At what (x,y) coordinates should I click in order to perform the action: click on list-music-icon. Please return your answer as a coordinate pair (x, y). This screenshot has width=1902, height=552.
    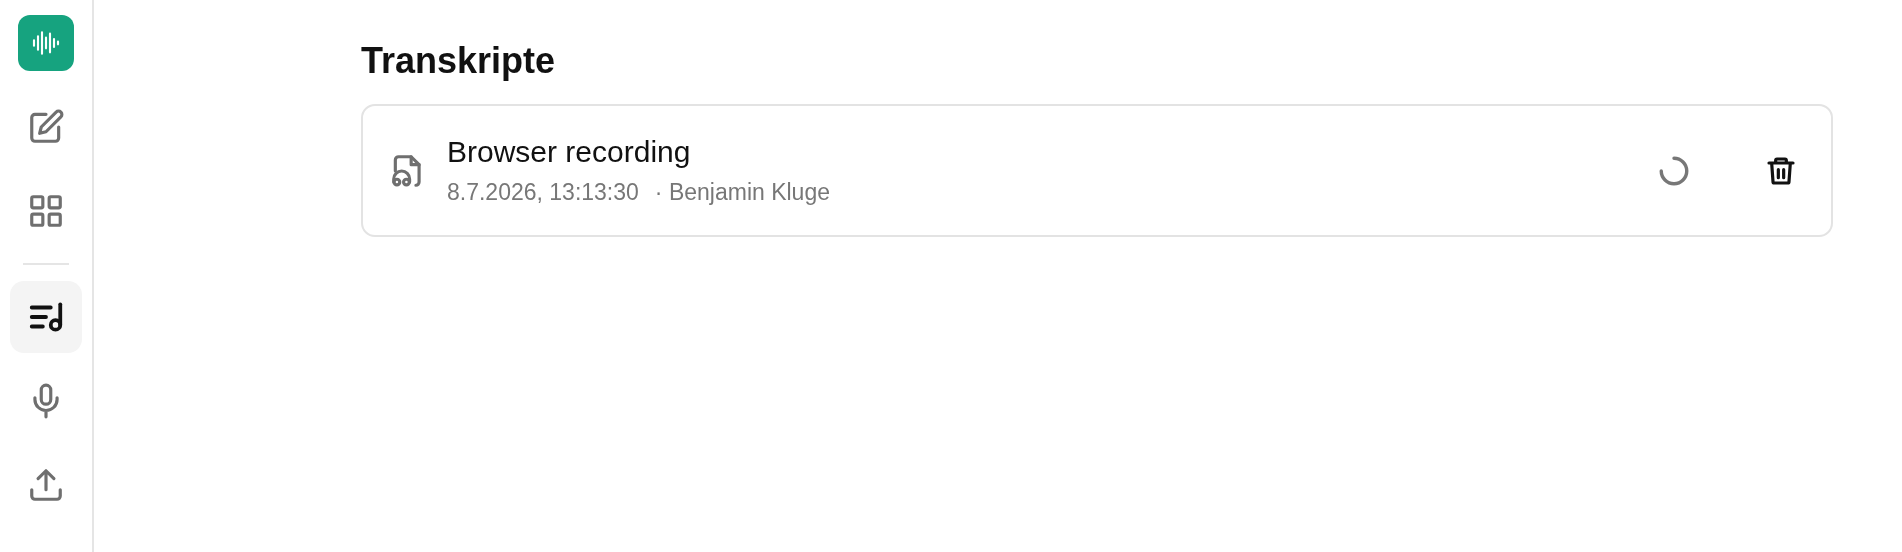
    Looking at the image, I should click on (46, 317).